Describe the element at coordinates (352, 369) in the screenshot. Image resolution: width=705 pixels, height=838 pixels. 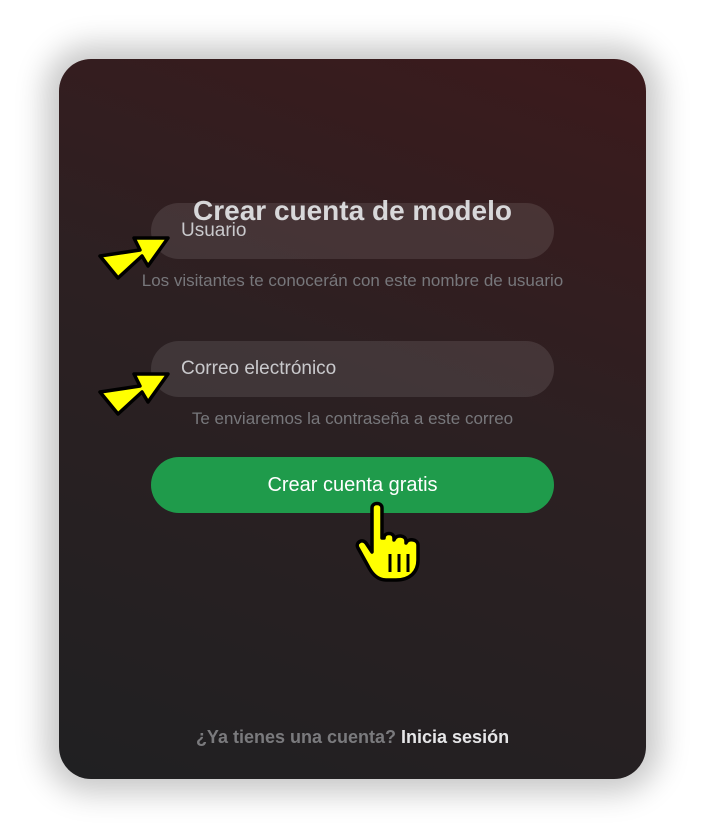
I see `email-input` at that location.